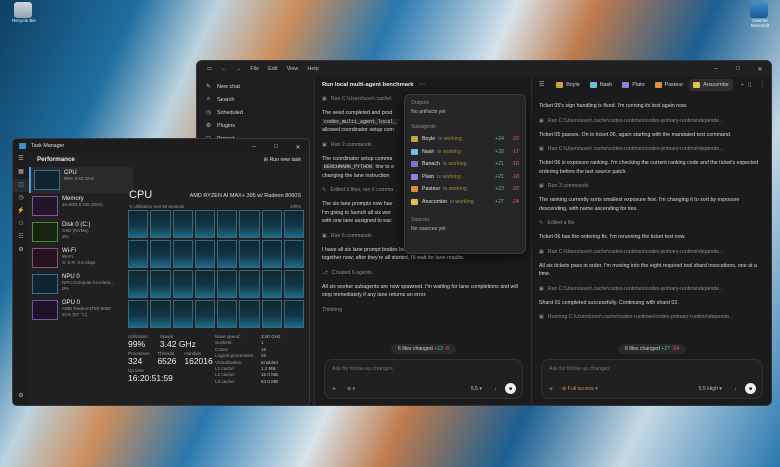 The width and height of the screenshot is (780, 467). What do you see at coordinates (669, 85) in the screenshot?
I see `tab-pasteur: Pasteur` at bounding box center [669, 85].